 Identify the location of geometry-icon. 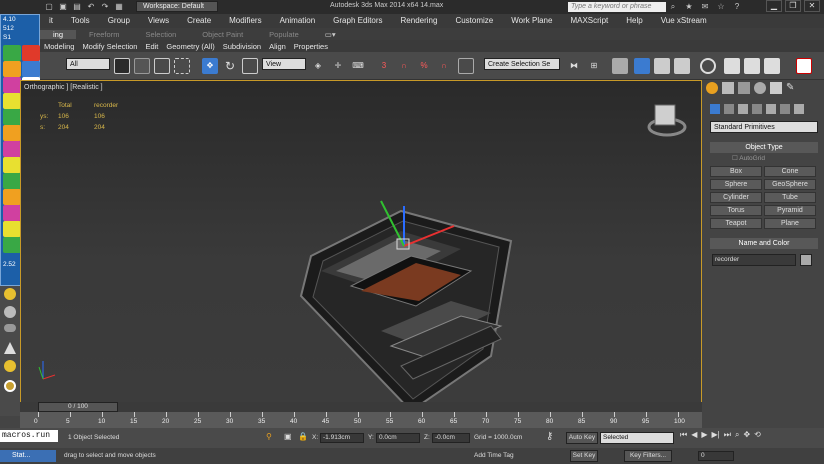
(715, 109).